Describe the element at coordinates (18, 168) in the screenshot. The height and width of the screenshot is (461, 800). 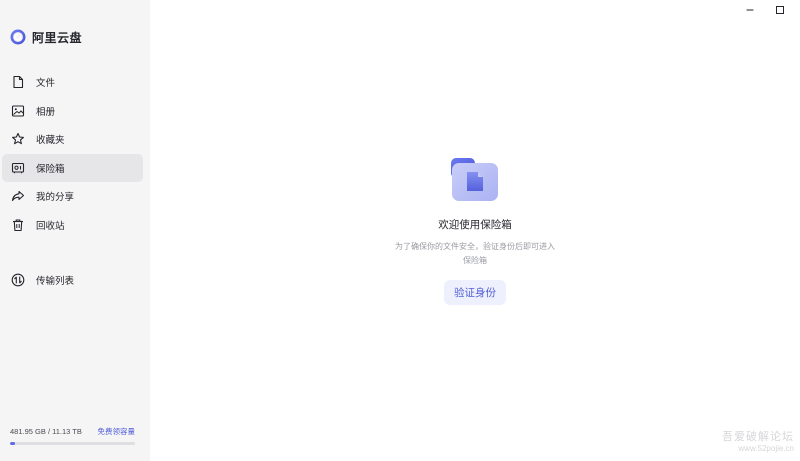
I see `safe-icon` at that location.